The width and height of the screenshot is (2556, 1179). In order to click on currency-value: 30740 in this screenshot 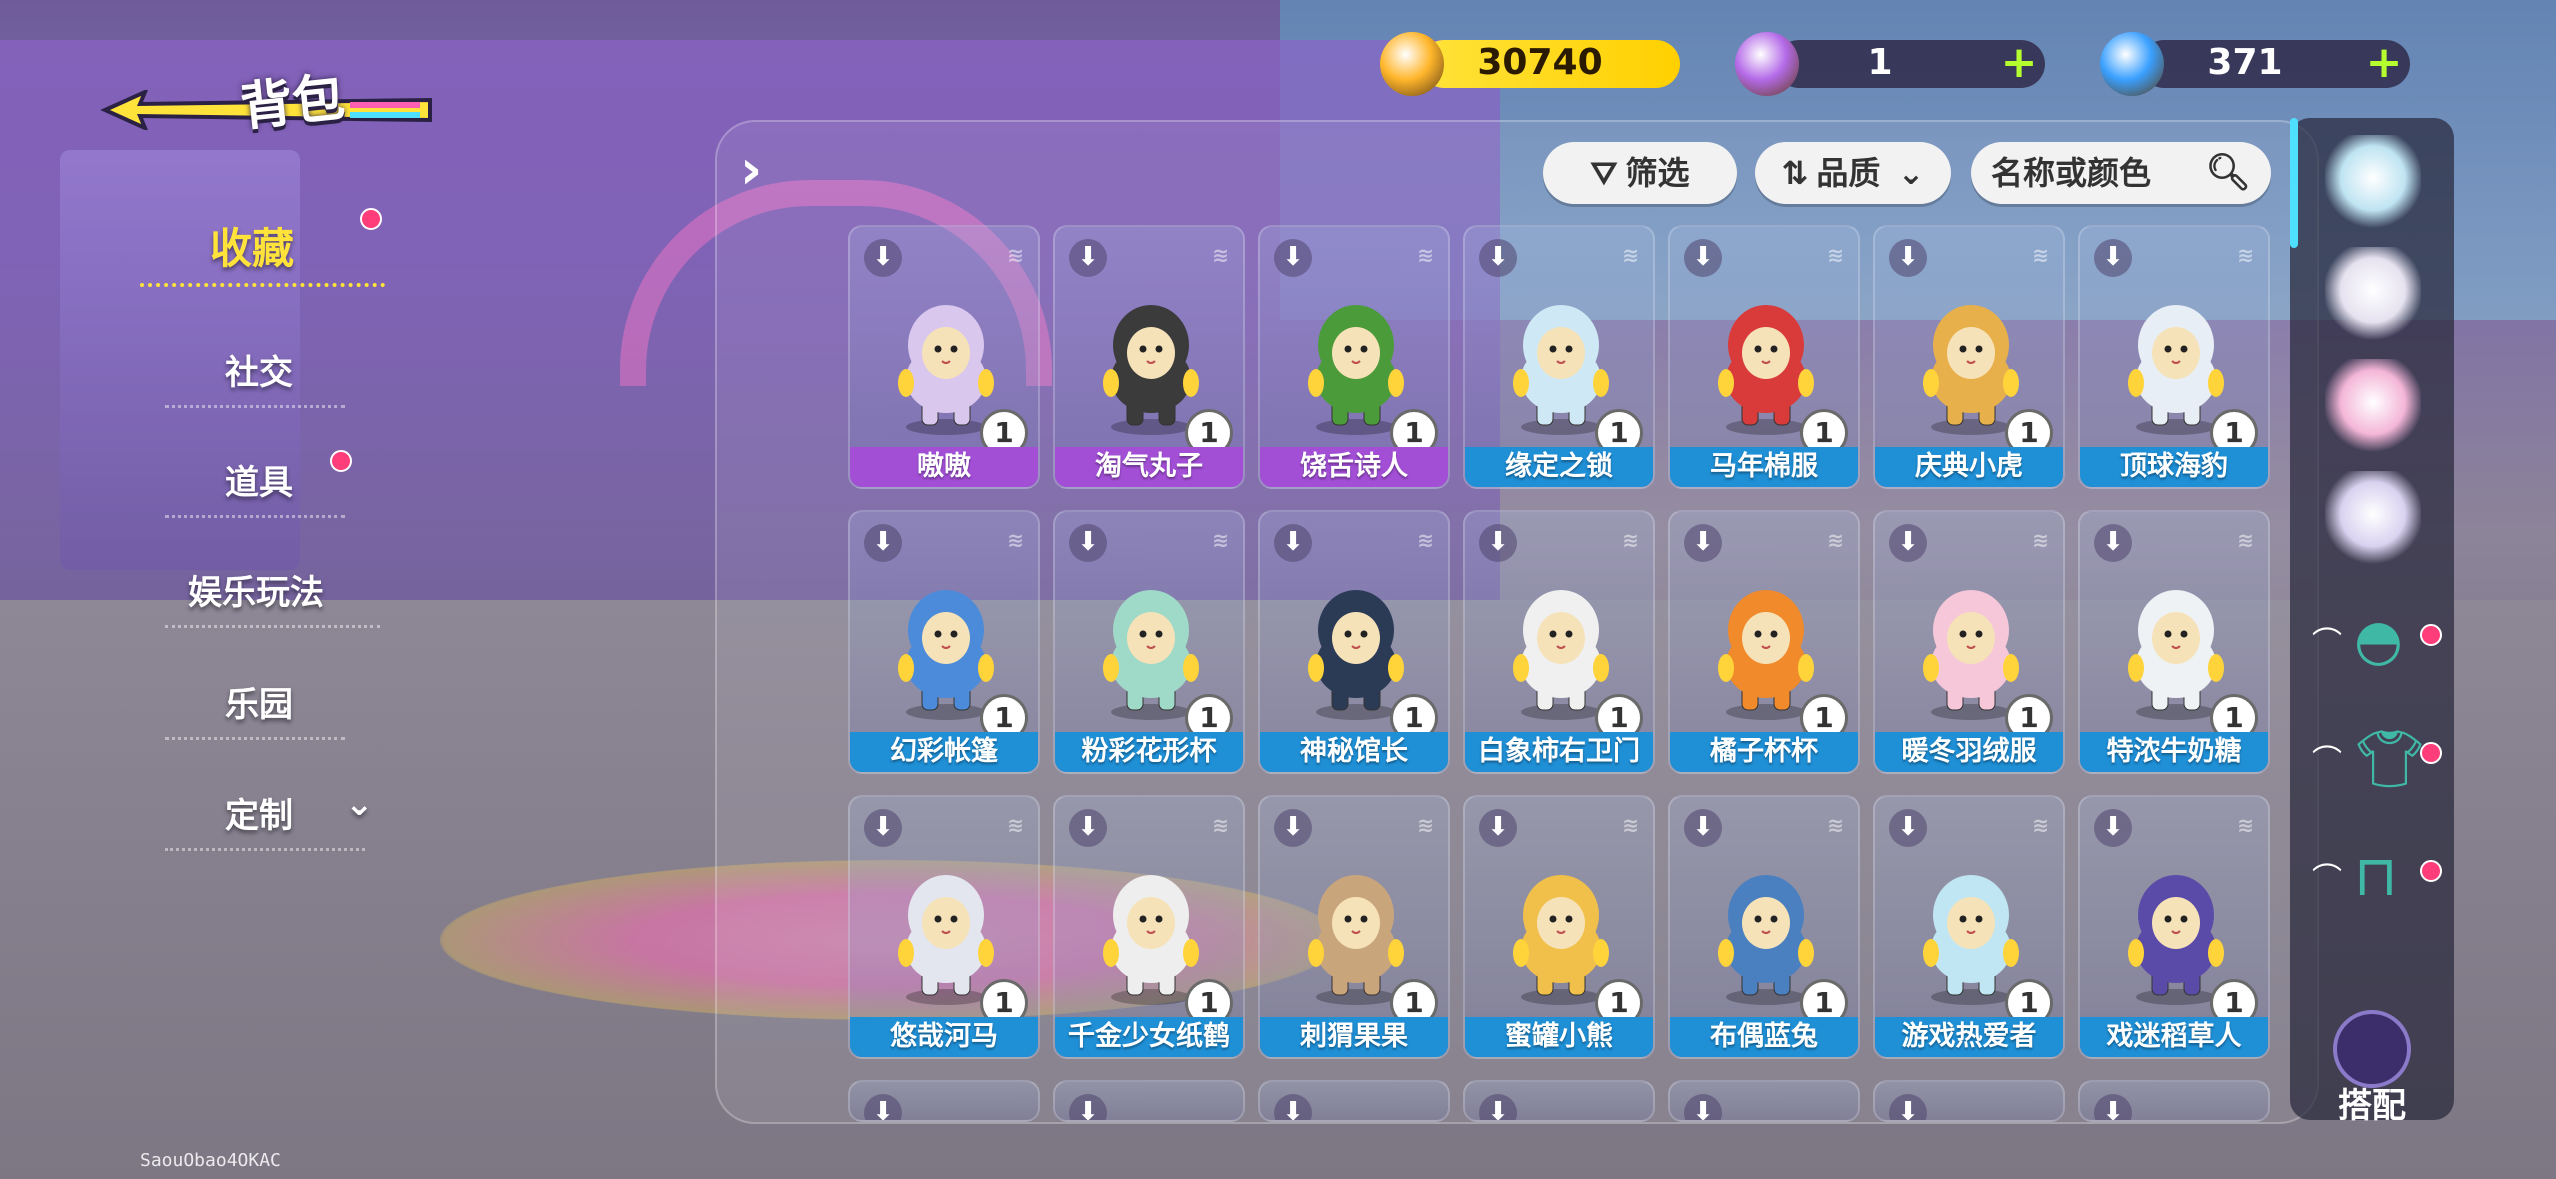, I will do `click(1540, 62)`.